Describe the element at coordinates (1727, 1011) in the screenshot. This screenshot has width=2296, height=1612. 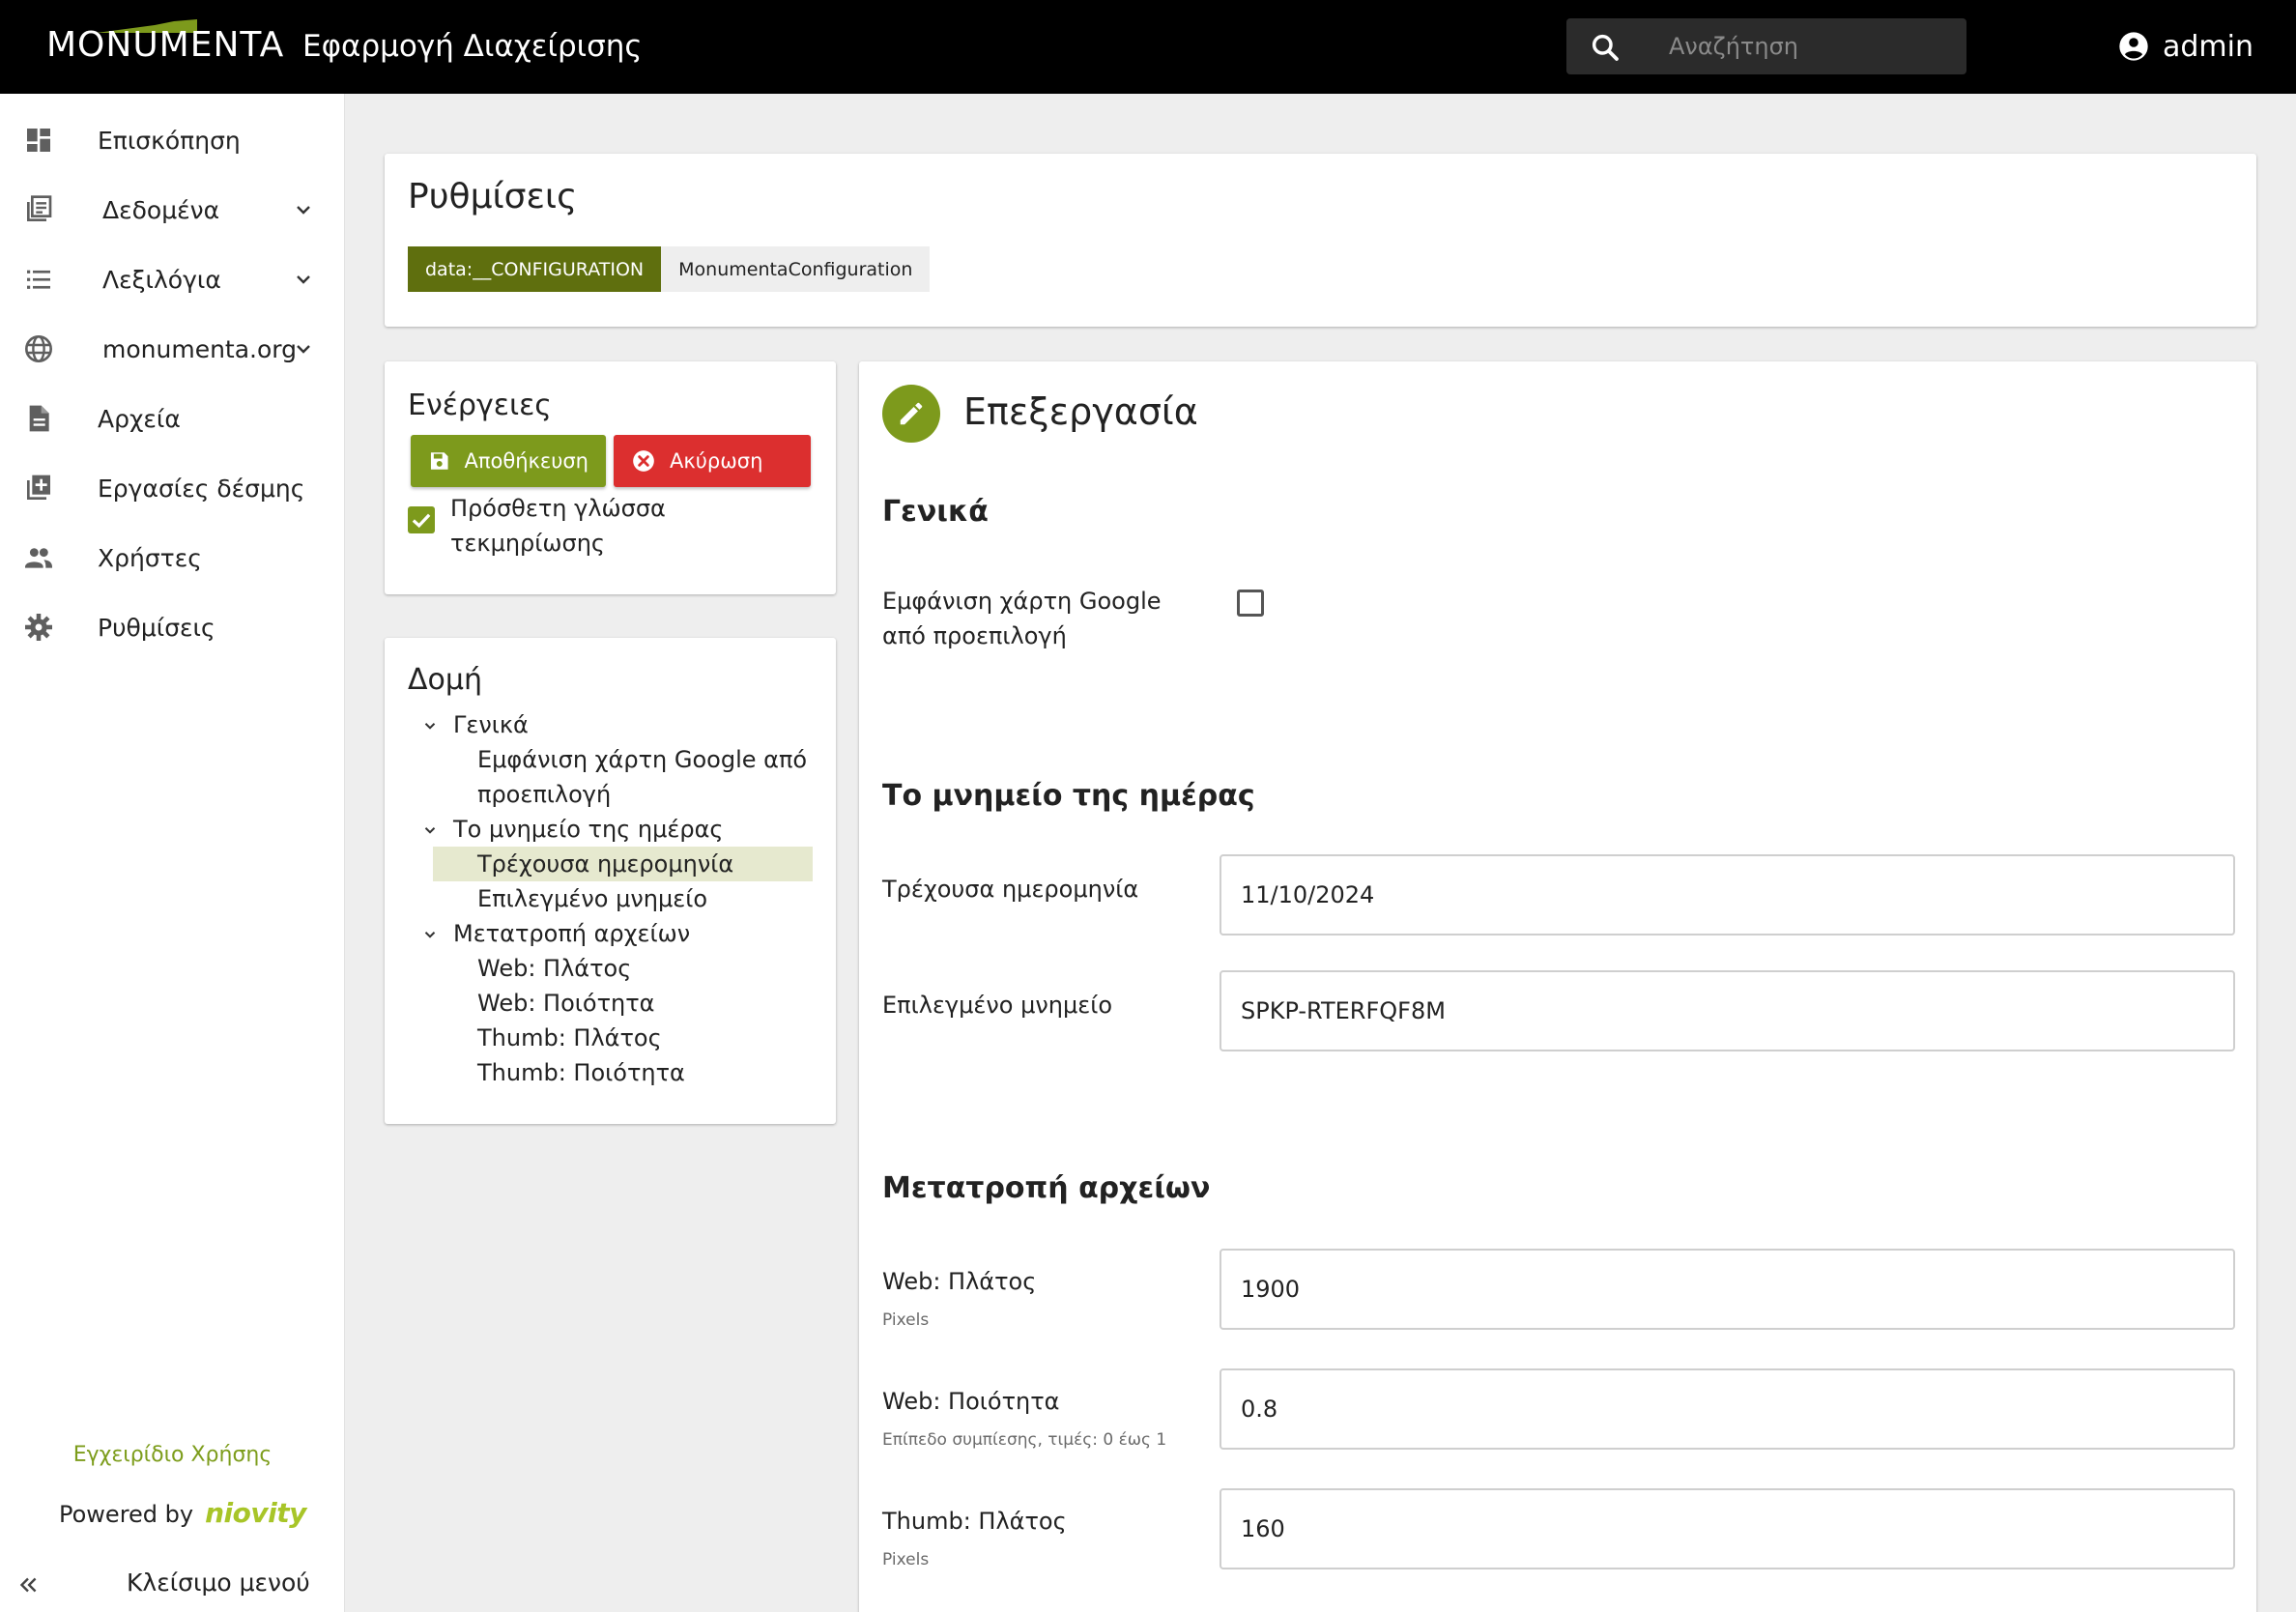
I see `selected-monument-input` at that location.